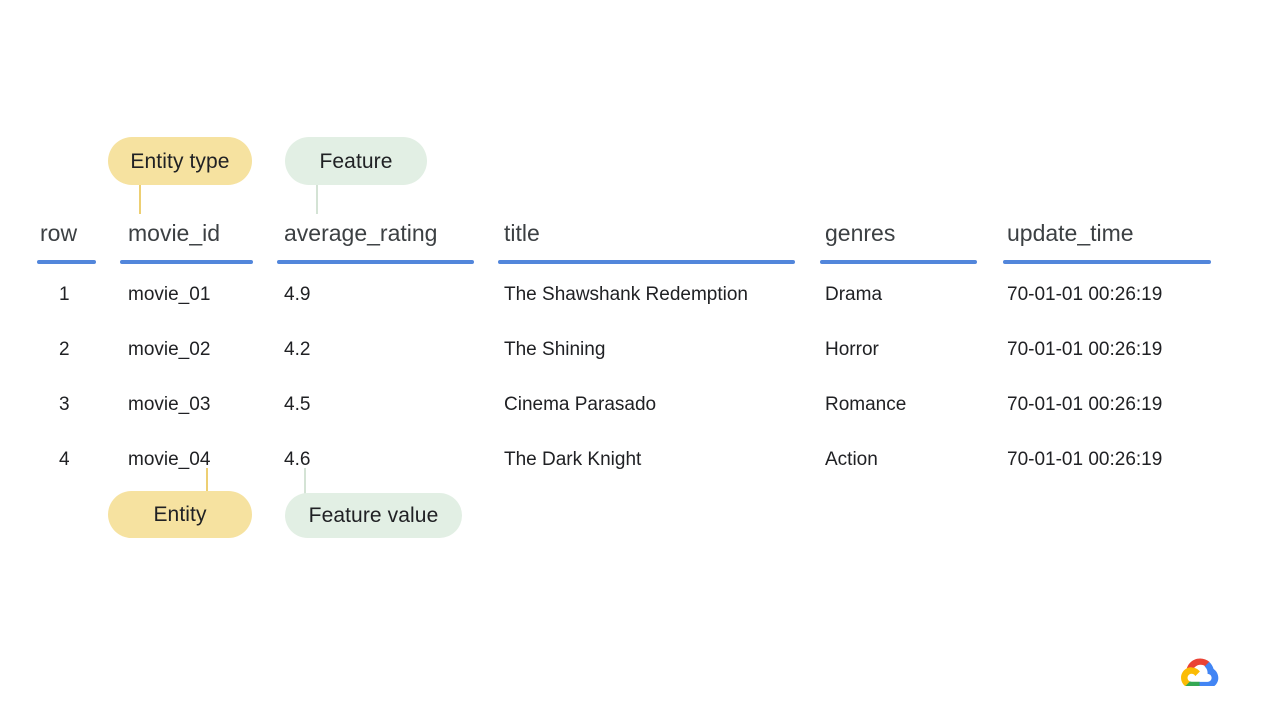 The width and height of the screenshot is (1280, 720). I want to click on column-rule-genres, so click(898, 262).